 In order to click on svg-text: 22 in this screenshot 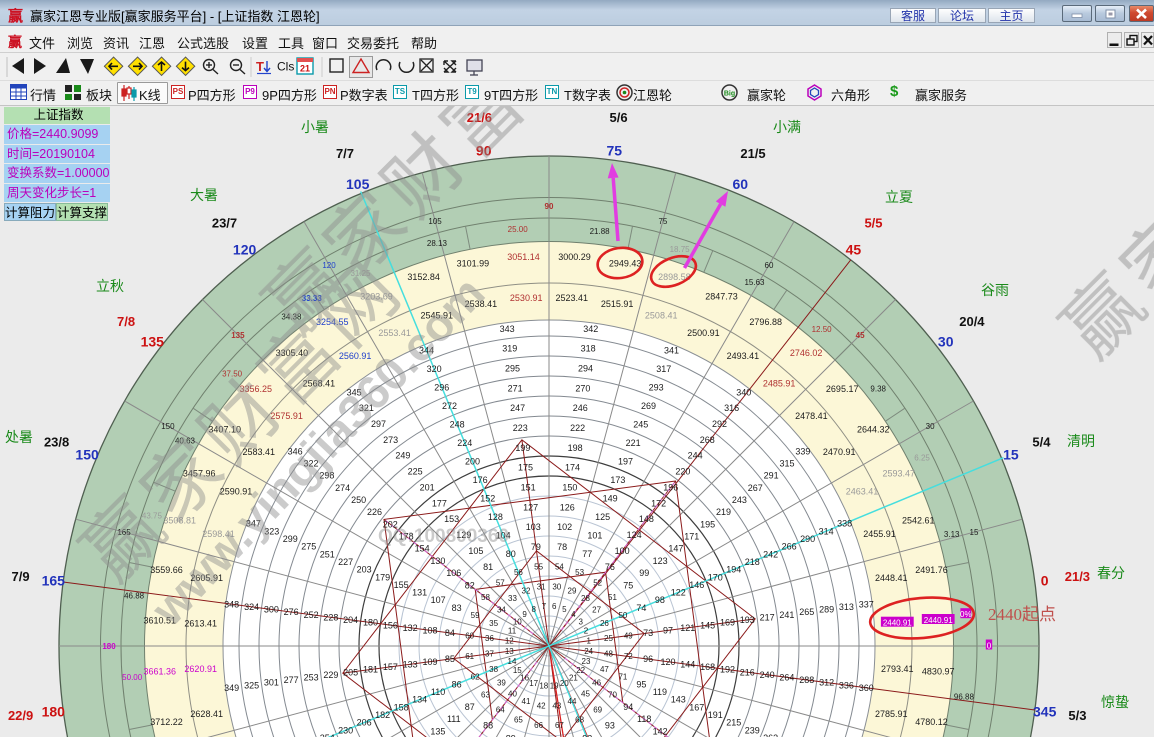, I will do `click(580, 670)`.